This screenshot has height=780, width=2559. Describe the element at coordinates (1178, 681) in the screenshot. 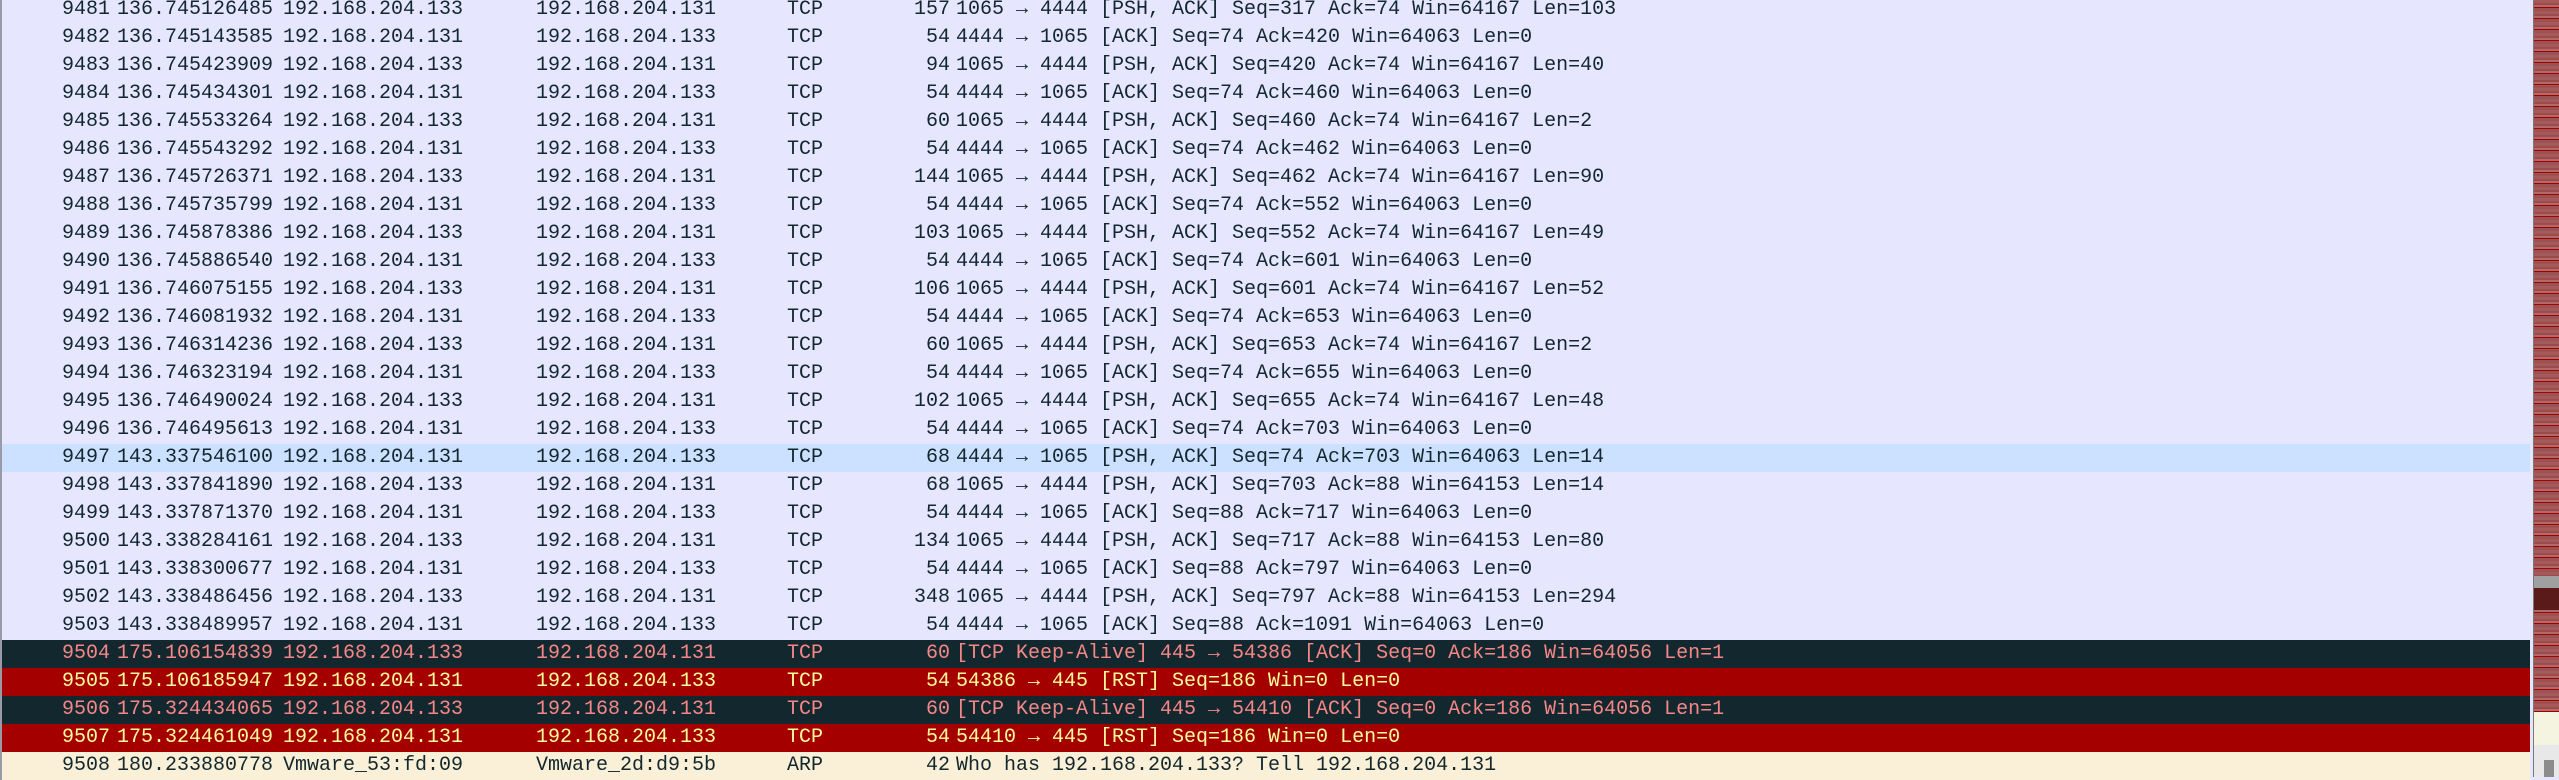

I see `packet-info: 54386 → 445 [RST] Seq=186 Win=0 Len=0` at that location.